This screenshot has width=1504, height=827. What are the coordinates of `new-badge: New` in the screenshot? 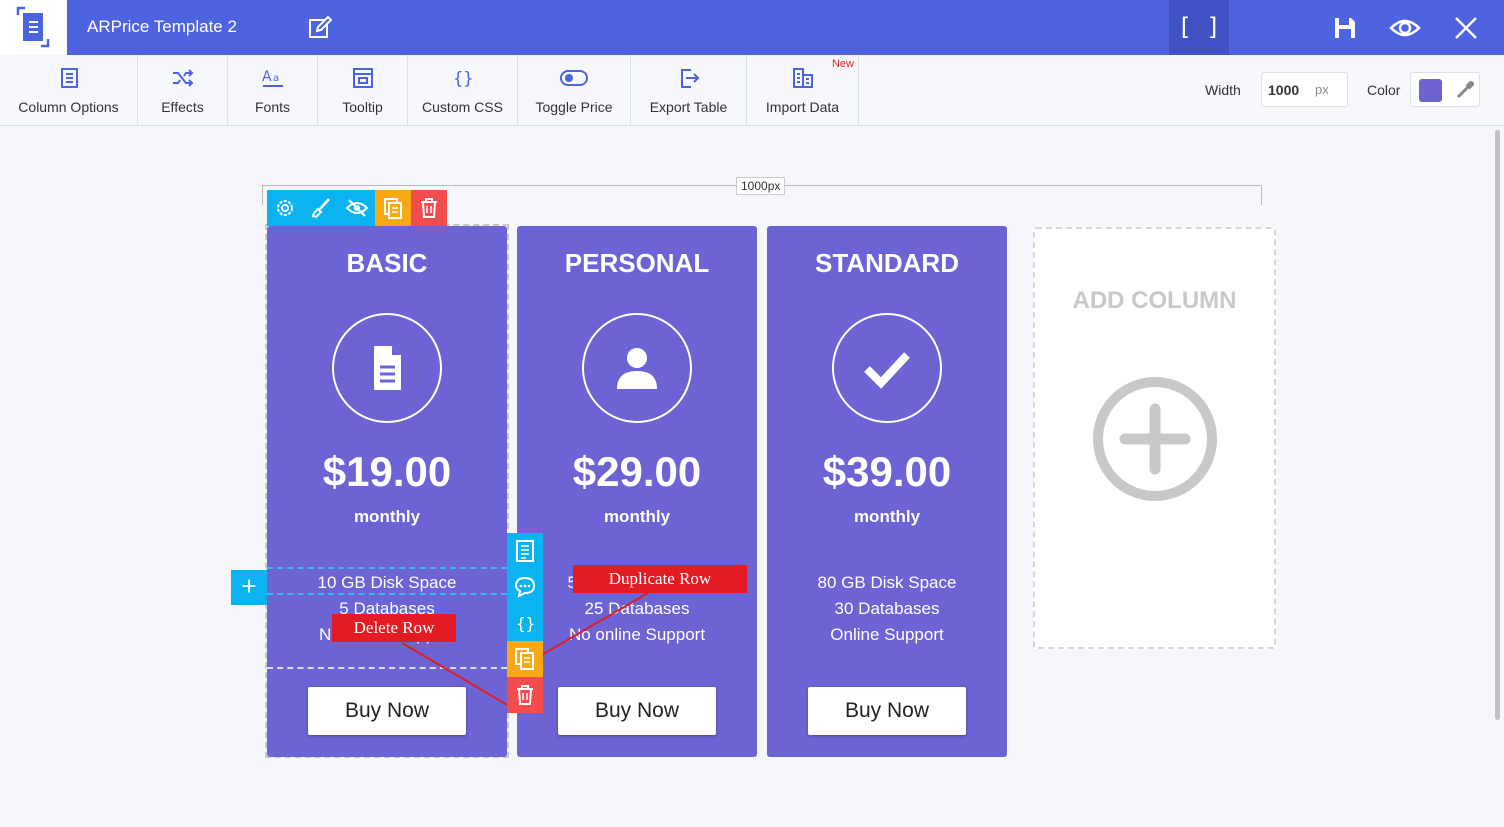 It's located at (842, 64).